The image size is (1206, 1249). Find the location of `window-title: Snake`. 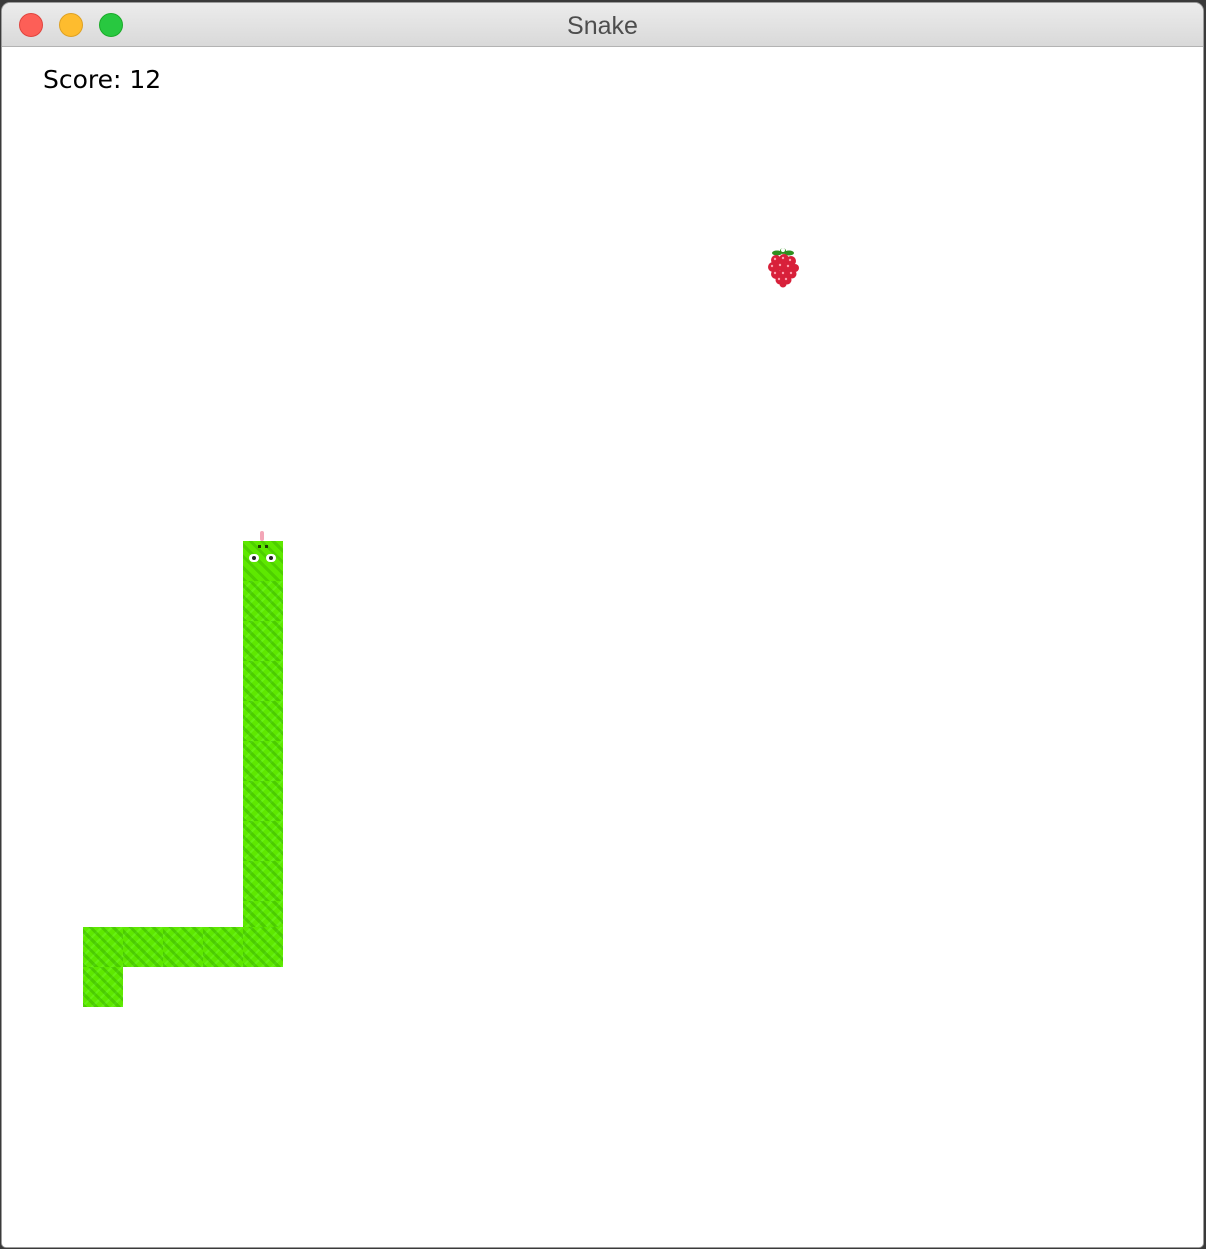

window-title: Snake is located at coordinates (602, 26).